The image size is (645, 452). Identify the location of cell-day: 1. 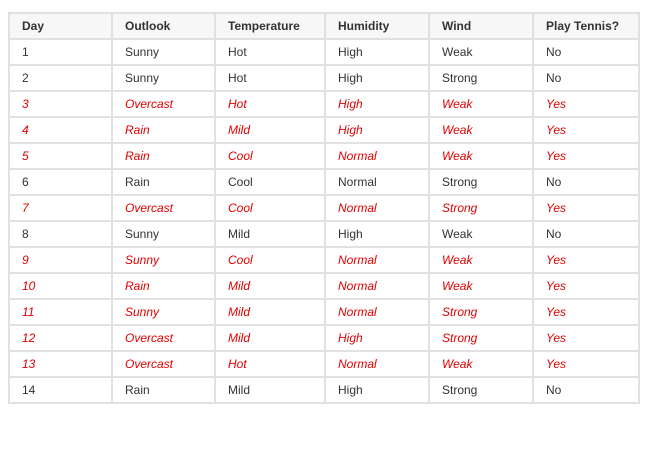
(60, 52).